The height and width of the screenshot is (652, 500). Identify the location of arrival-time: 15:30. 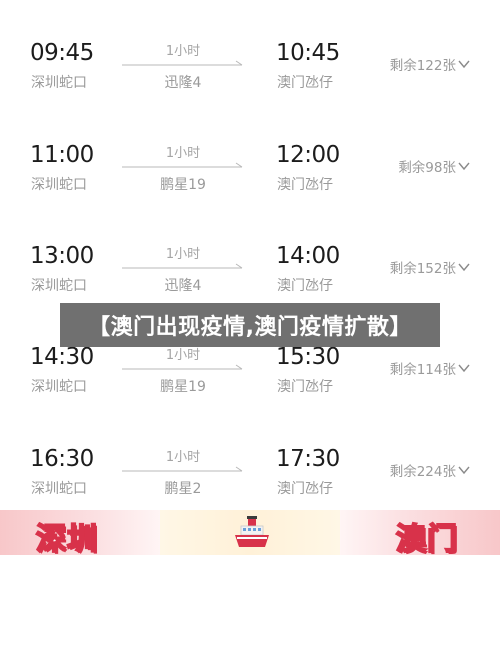
(308, 357).